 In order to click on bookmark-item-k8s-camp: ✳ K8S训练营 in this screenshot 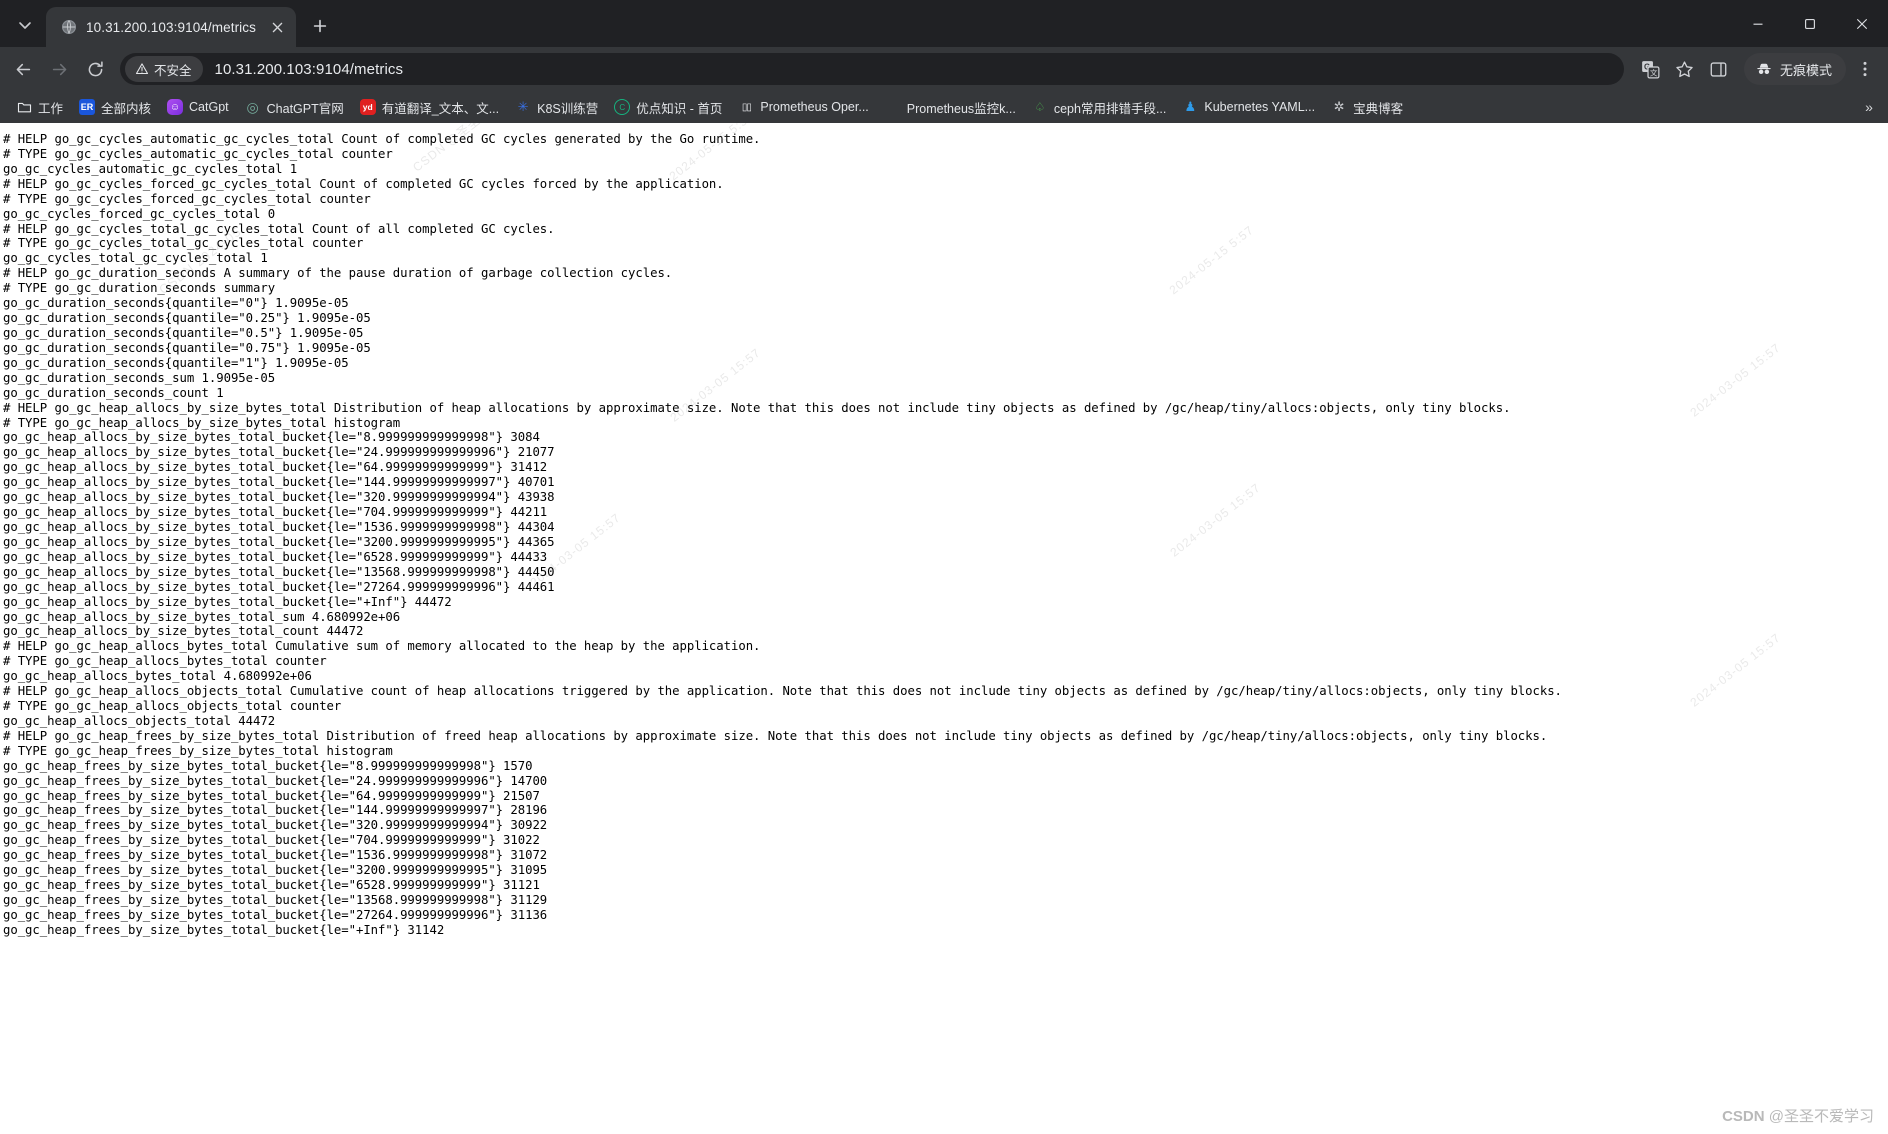, I will do `click(556, 107)`.